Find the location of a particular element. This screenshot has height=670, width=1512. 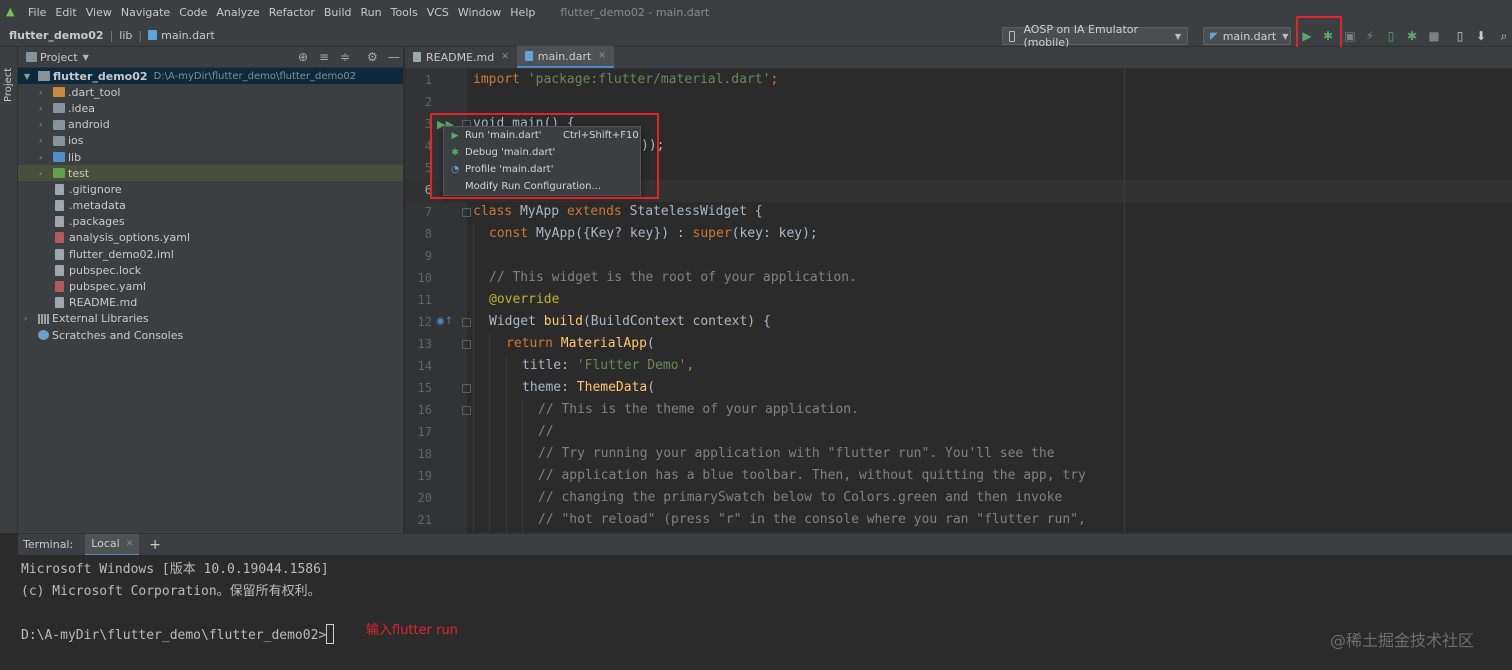

line-number: 7 is located at coordinates (428, 212).